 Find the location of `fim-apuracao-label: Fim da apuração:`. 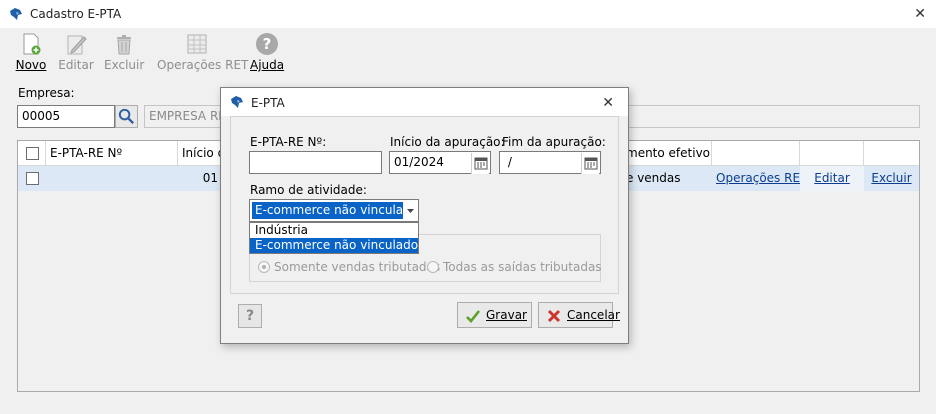

fim-apuracao-label: Fim da apuração: is located at coordinates (554, 142).